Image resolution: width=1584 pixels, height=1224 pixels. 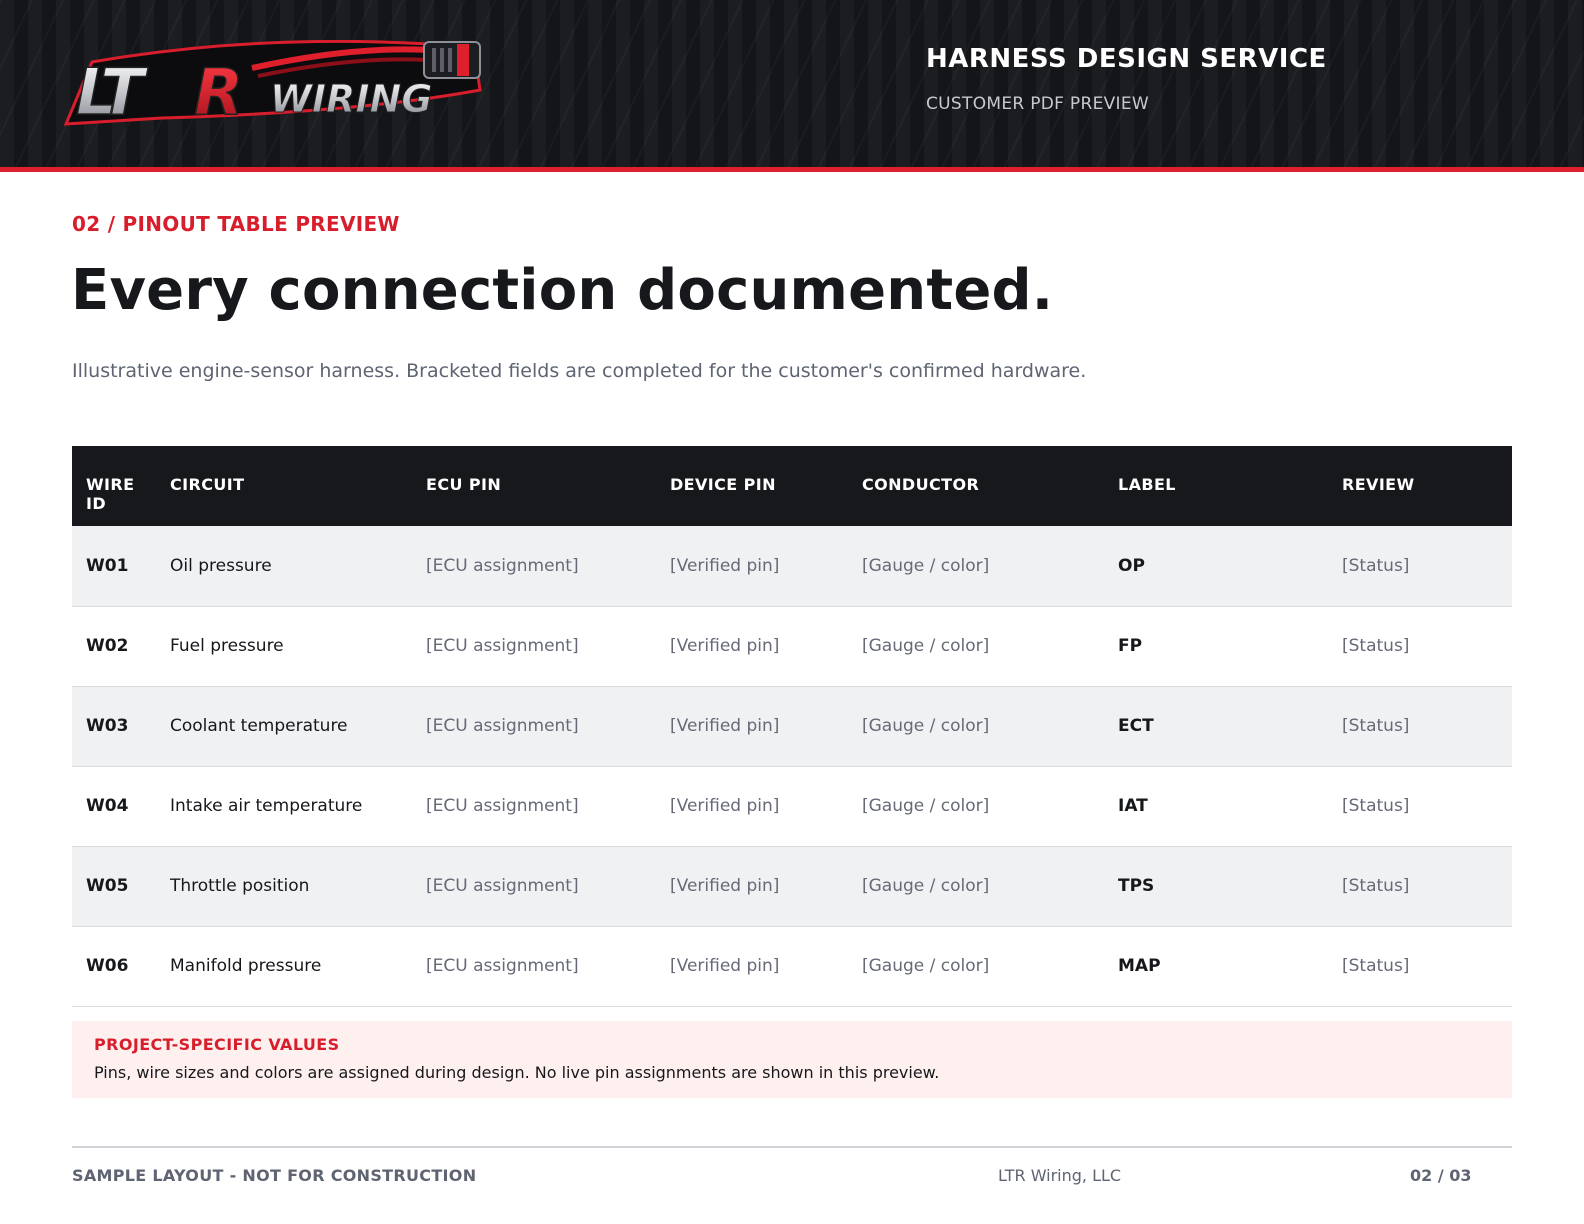 I want to click on svg-text: WIRING, so click(x=351, y=99).